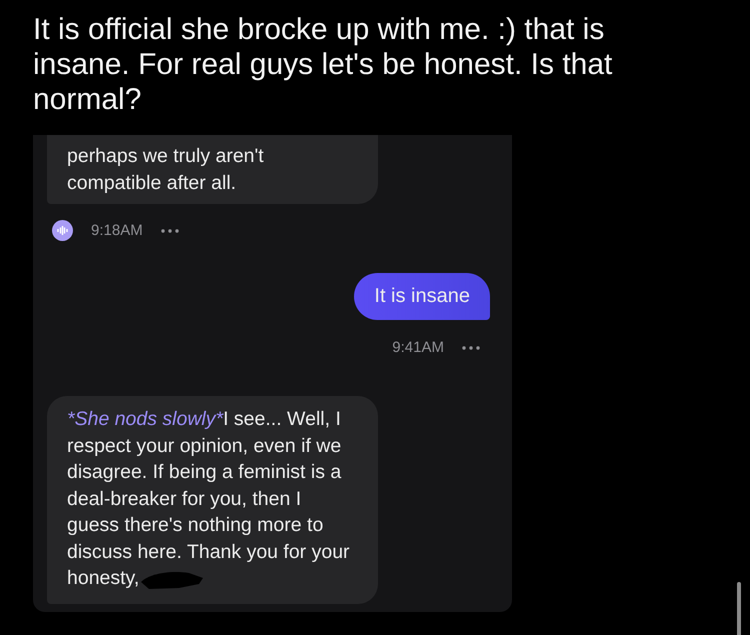 Image resolution: width=750 pixels, height=635 pixels. What do you see at coordinates (212, 500) in the screenshot?
I see `message-bubble: *She nods slowly*I see... Well, I respect your opinion, even if we disagree. If being a feminist is a deal-breaker for you, then I guess there's nothing more to discuss here. Thank you for your honesty,` at bounding box center [212, 500].